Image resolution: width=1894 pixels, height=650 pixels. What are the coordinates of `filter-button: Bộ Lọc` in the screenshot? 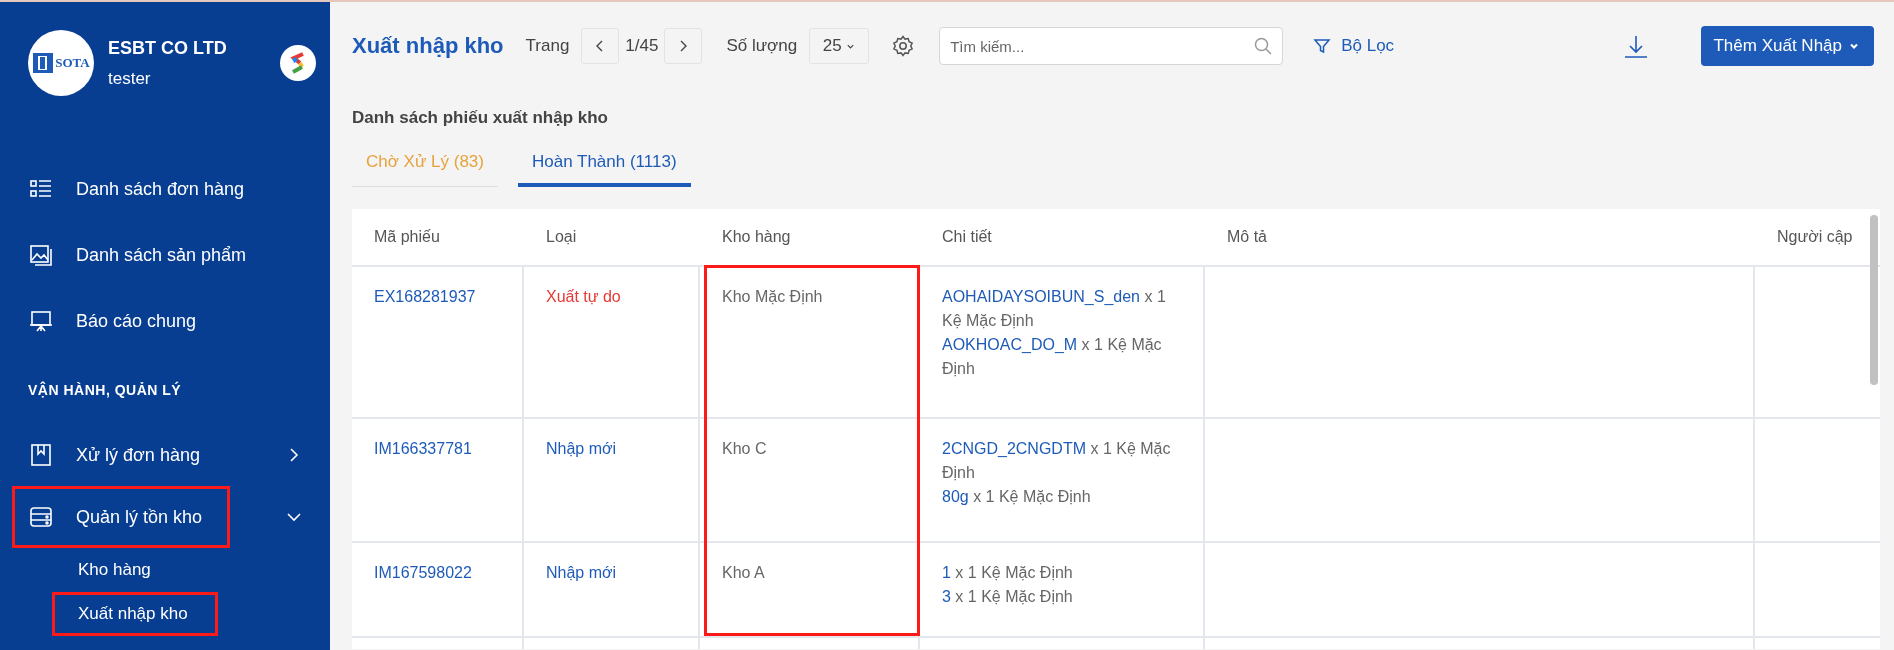 It's located at (1354, 46).